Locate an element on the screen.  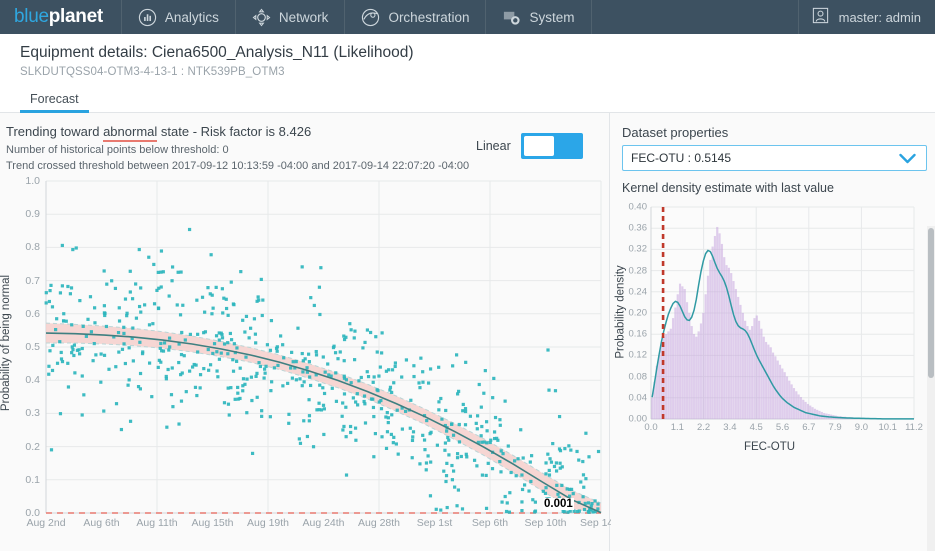
trend-endpoint-annotation: 0.001 is located at coordinates (558, 504).